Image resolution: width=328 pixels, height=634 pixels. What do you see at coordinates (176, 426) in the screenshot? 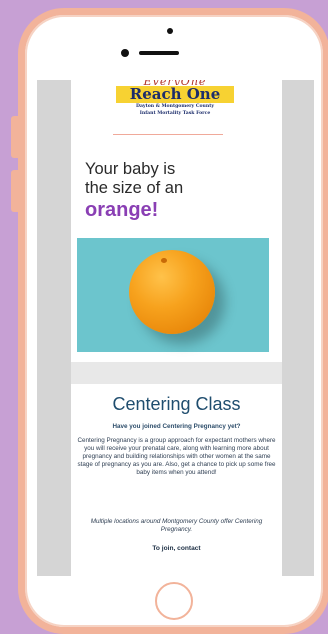
I see `centering-question: Have you joined Centering Pregnancy yet?` at bounding box center [176, 426].